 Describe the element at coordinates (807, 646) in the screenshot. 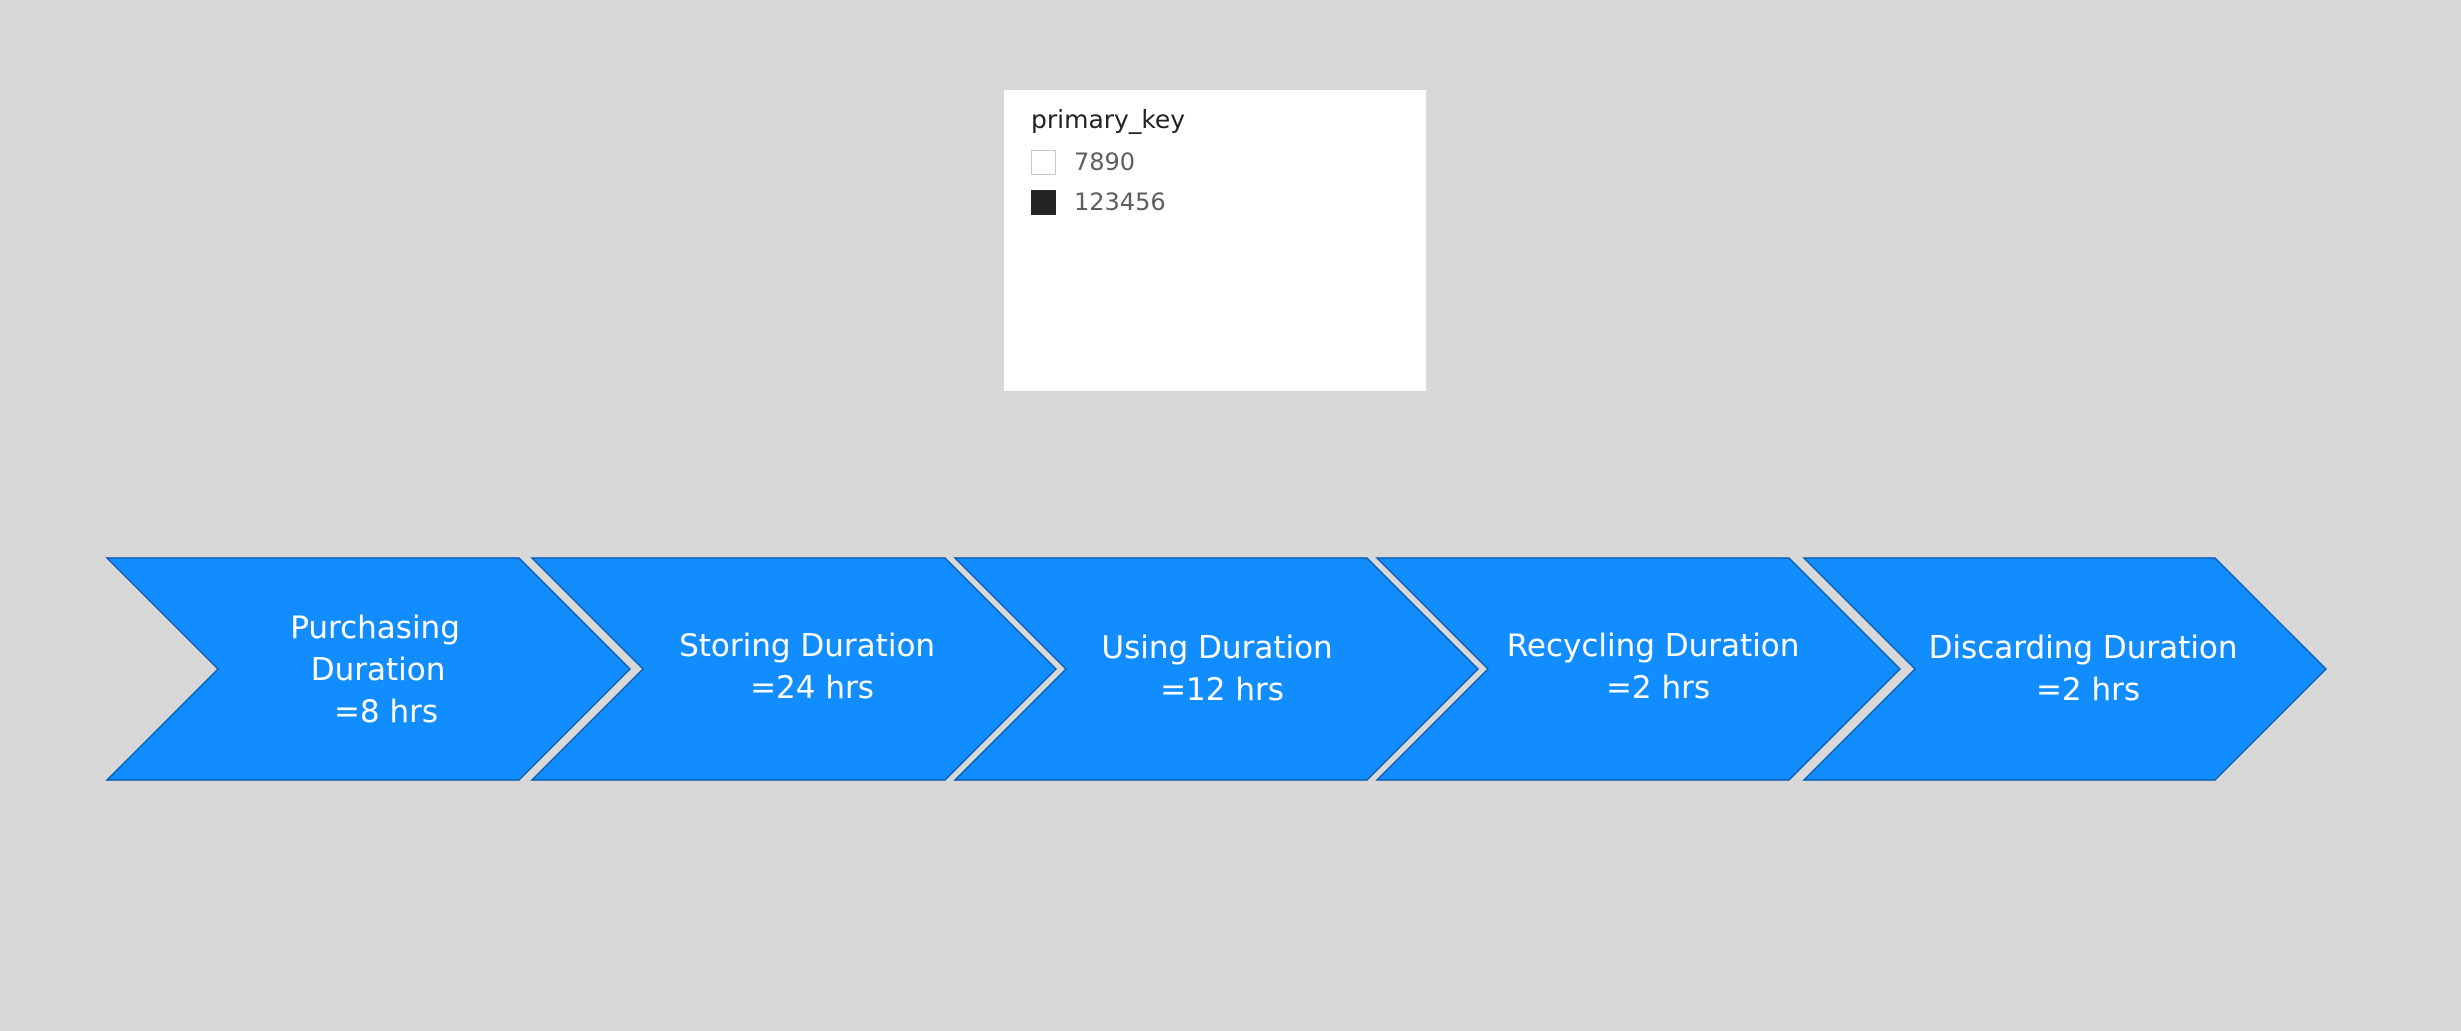

I see `step-label-line: Storing Duration` at that location.